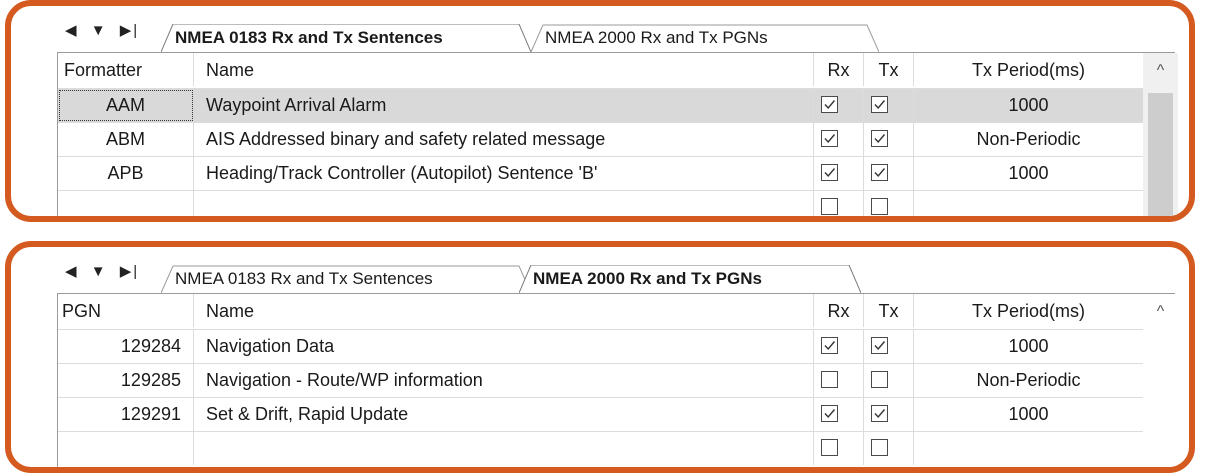  I want to click on table-row: 129291 Set & Drift, Rapid Update 1000, so click(600, 414).